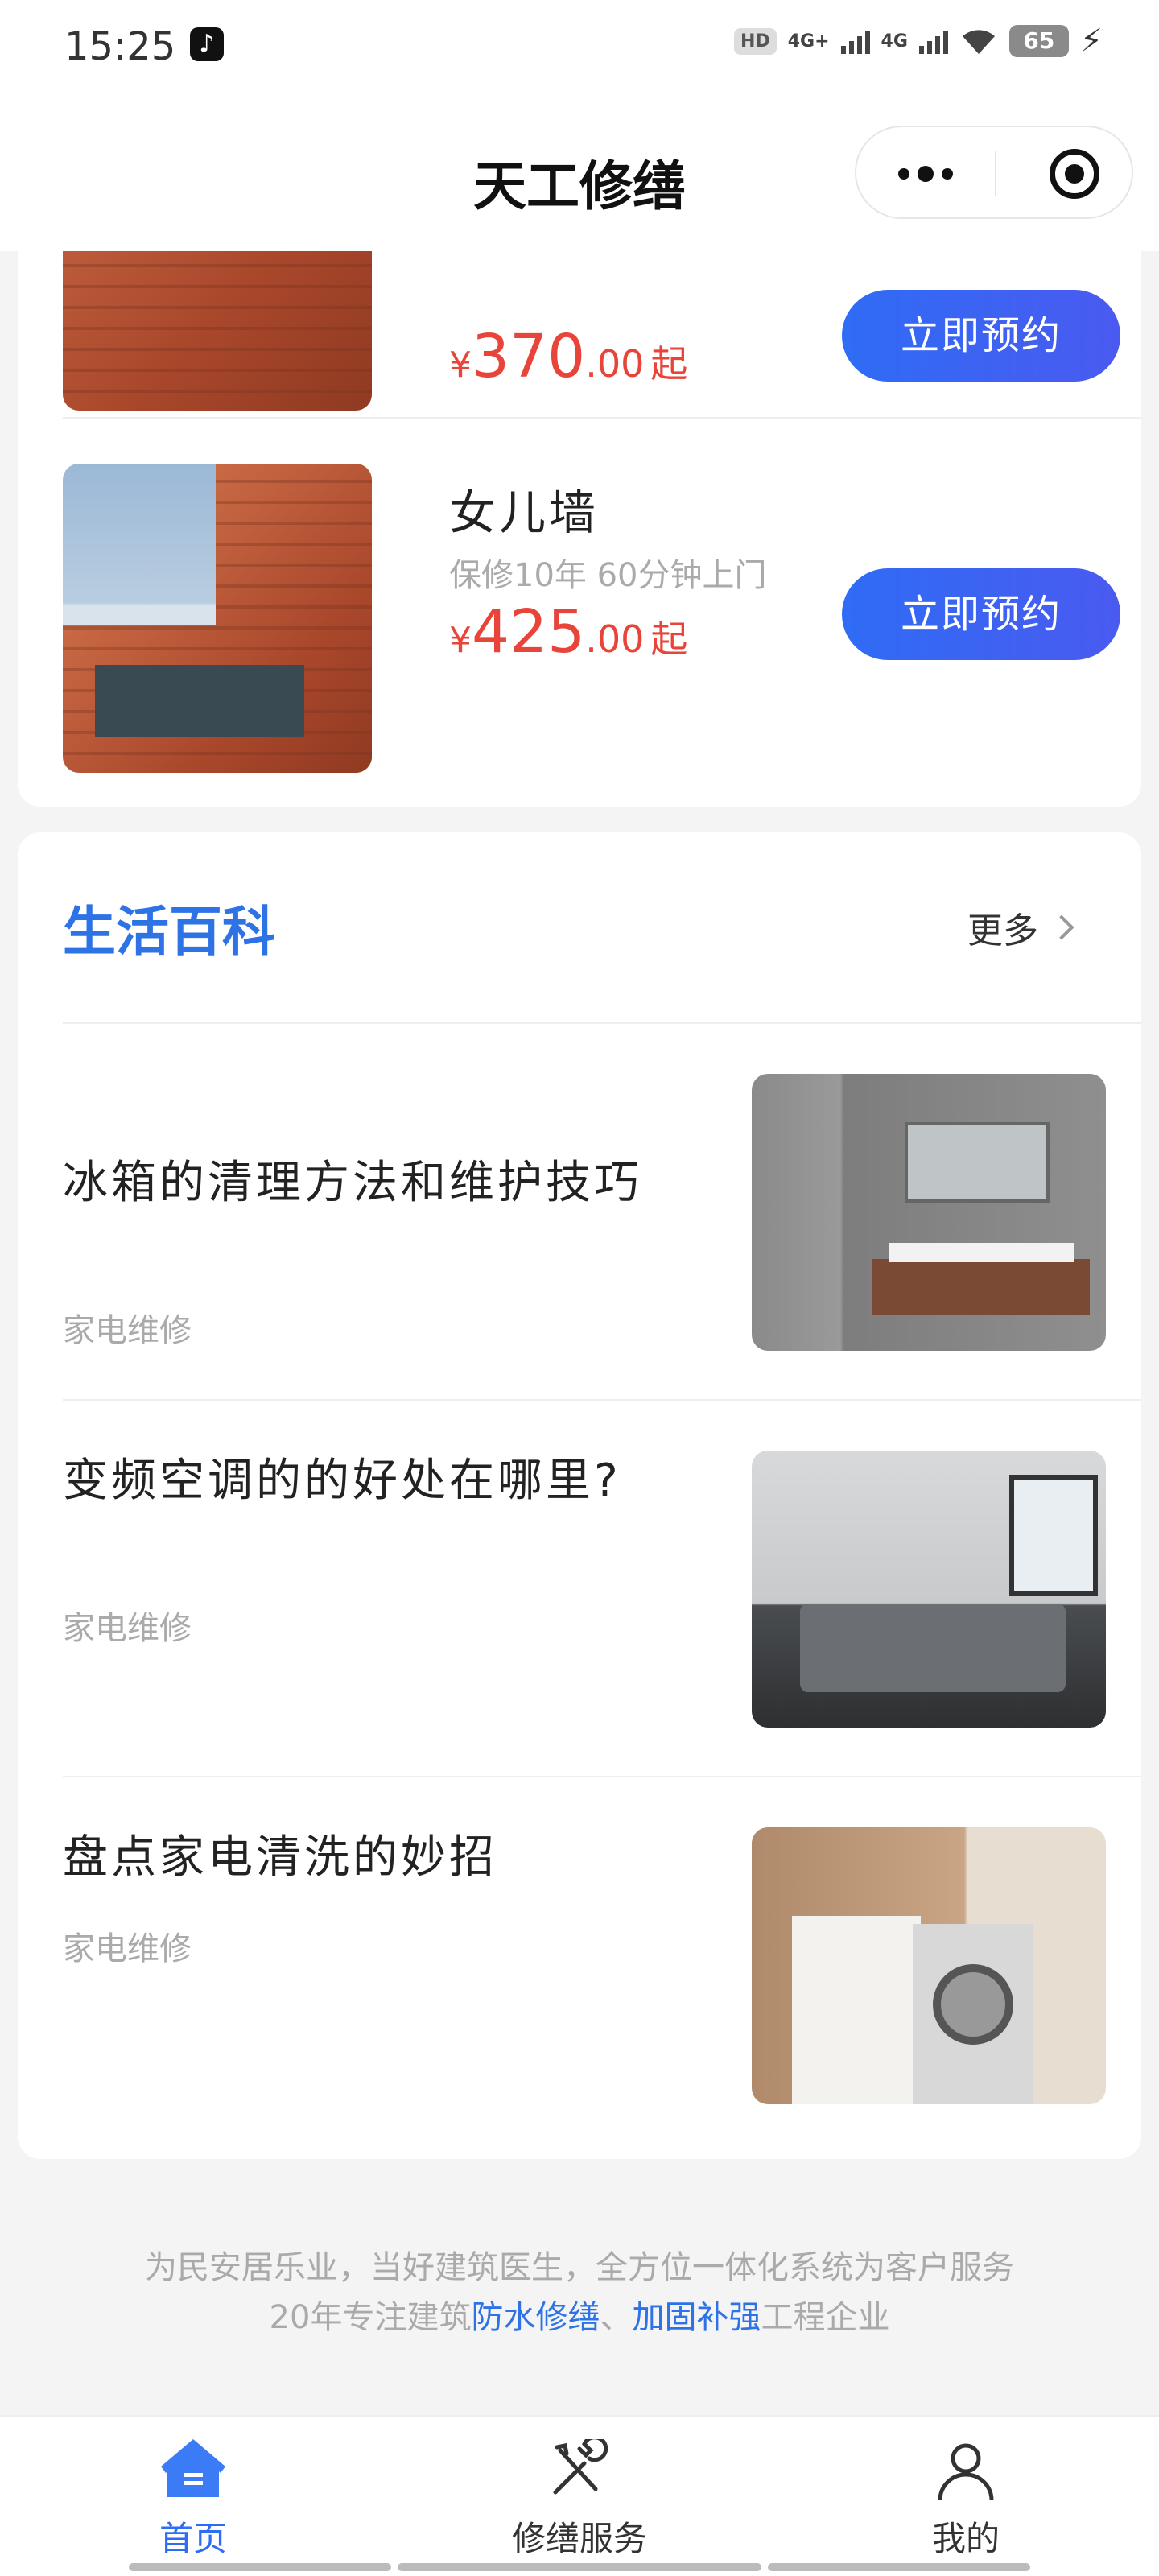 This screenshot has width=1159, height=2576. What do you see at coordinates (568, 632) in the screenshot?
I see `service-price: ¥425.00 起` at bounding box center [568, 632].